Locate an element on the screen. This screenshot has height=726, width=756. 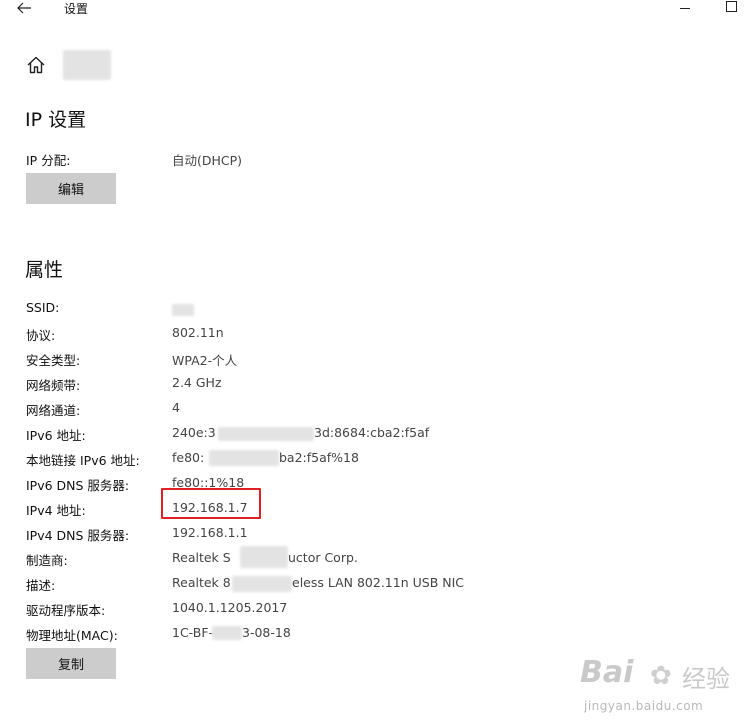
prop-label-link-local-ipv6: 本地链接 IPv6 地址: is located at coordinates (83, 460).